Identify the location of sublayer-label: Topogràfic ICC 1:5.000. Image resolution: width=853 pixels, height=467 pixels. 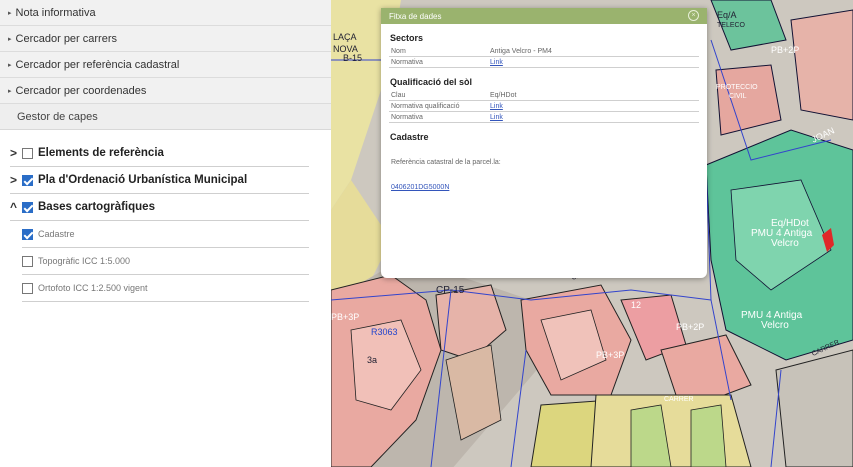
(84, 261).